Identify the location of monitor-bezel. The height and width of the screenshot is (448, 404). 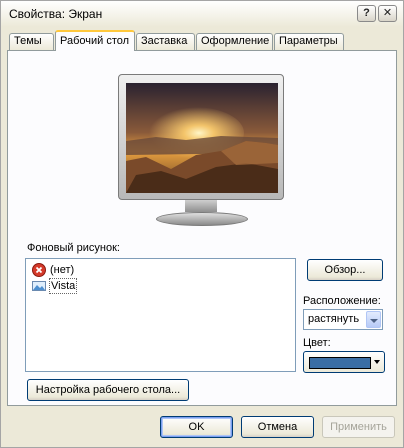
(201, 137).